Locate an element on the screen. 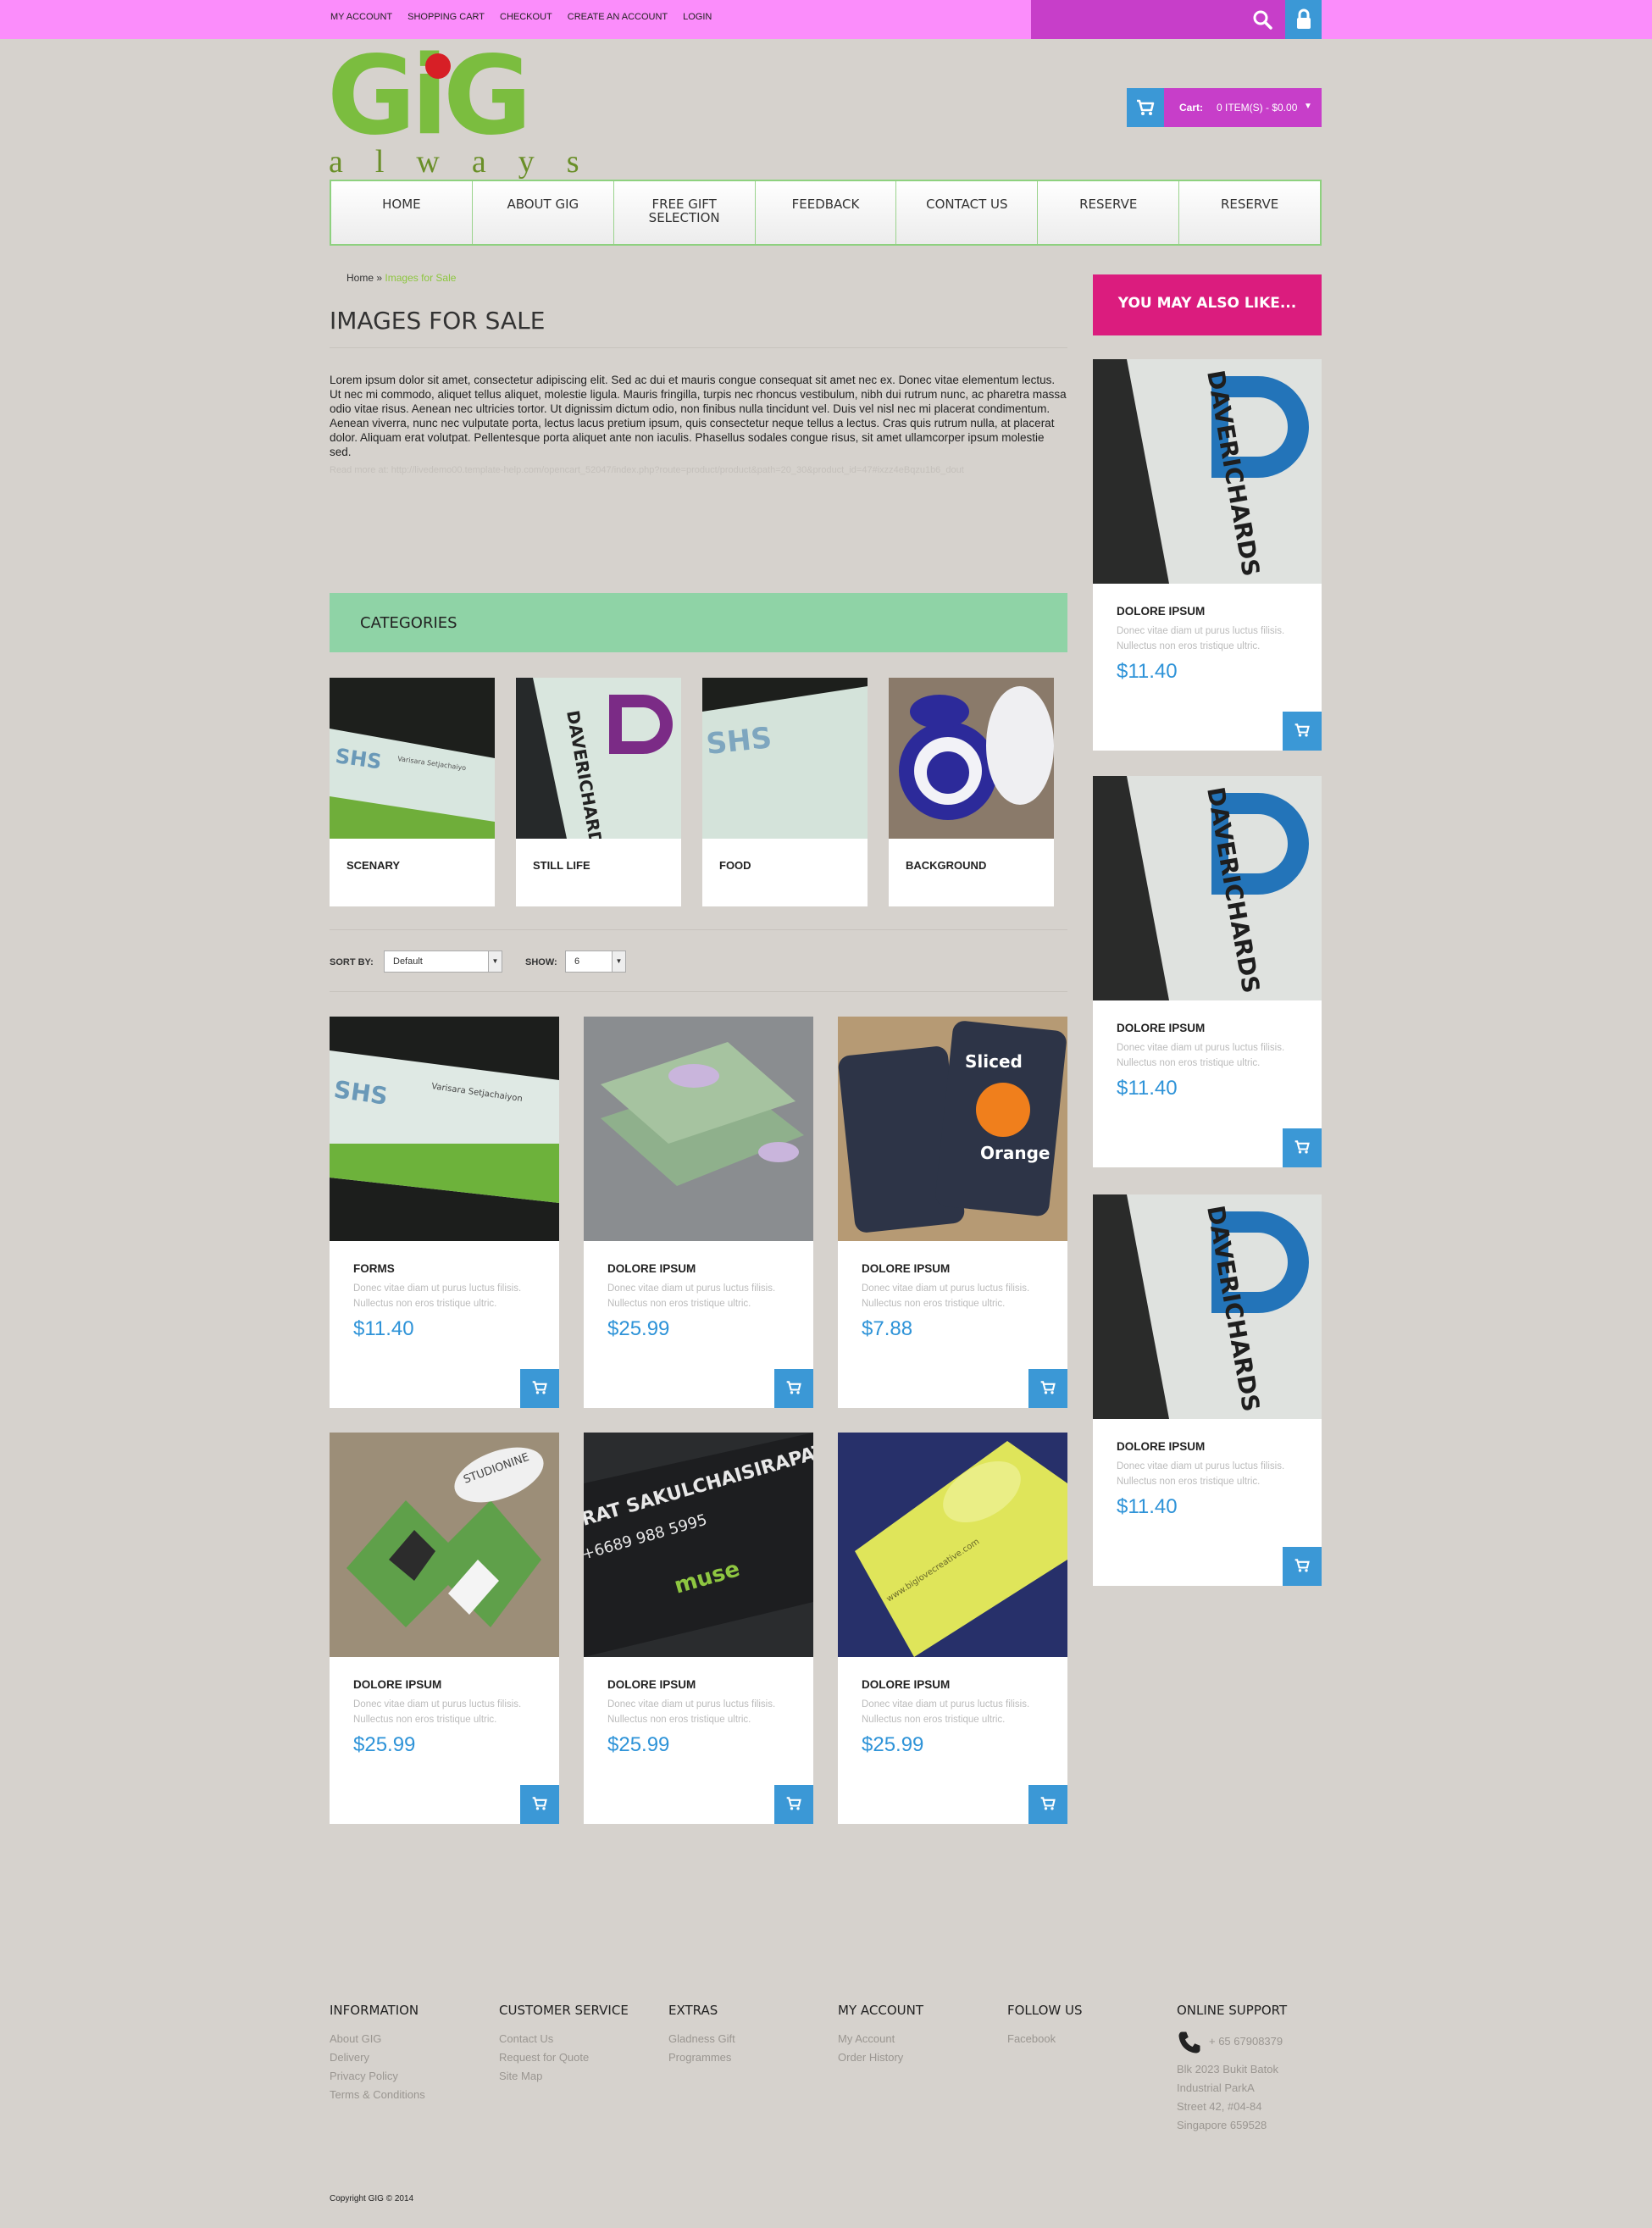 Image resolution: width=1652 pixels, height=2228 pixels. footer-my-account: MY ACCOUNT My Account Order History is located at coordinates (881, 2035).